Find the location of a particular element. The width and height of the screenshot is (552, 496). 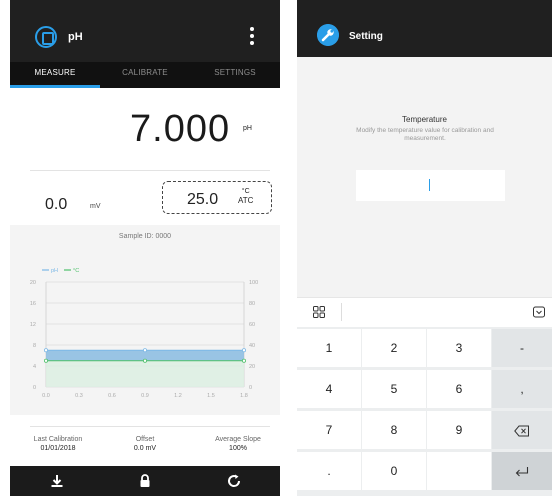

key-decimal: . is located at coordinates (329, 471).